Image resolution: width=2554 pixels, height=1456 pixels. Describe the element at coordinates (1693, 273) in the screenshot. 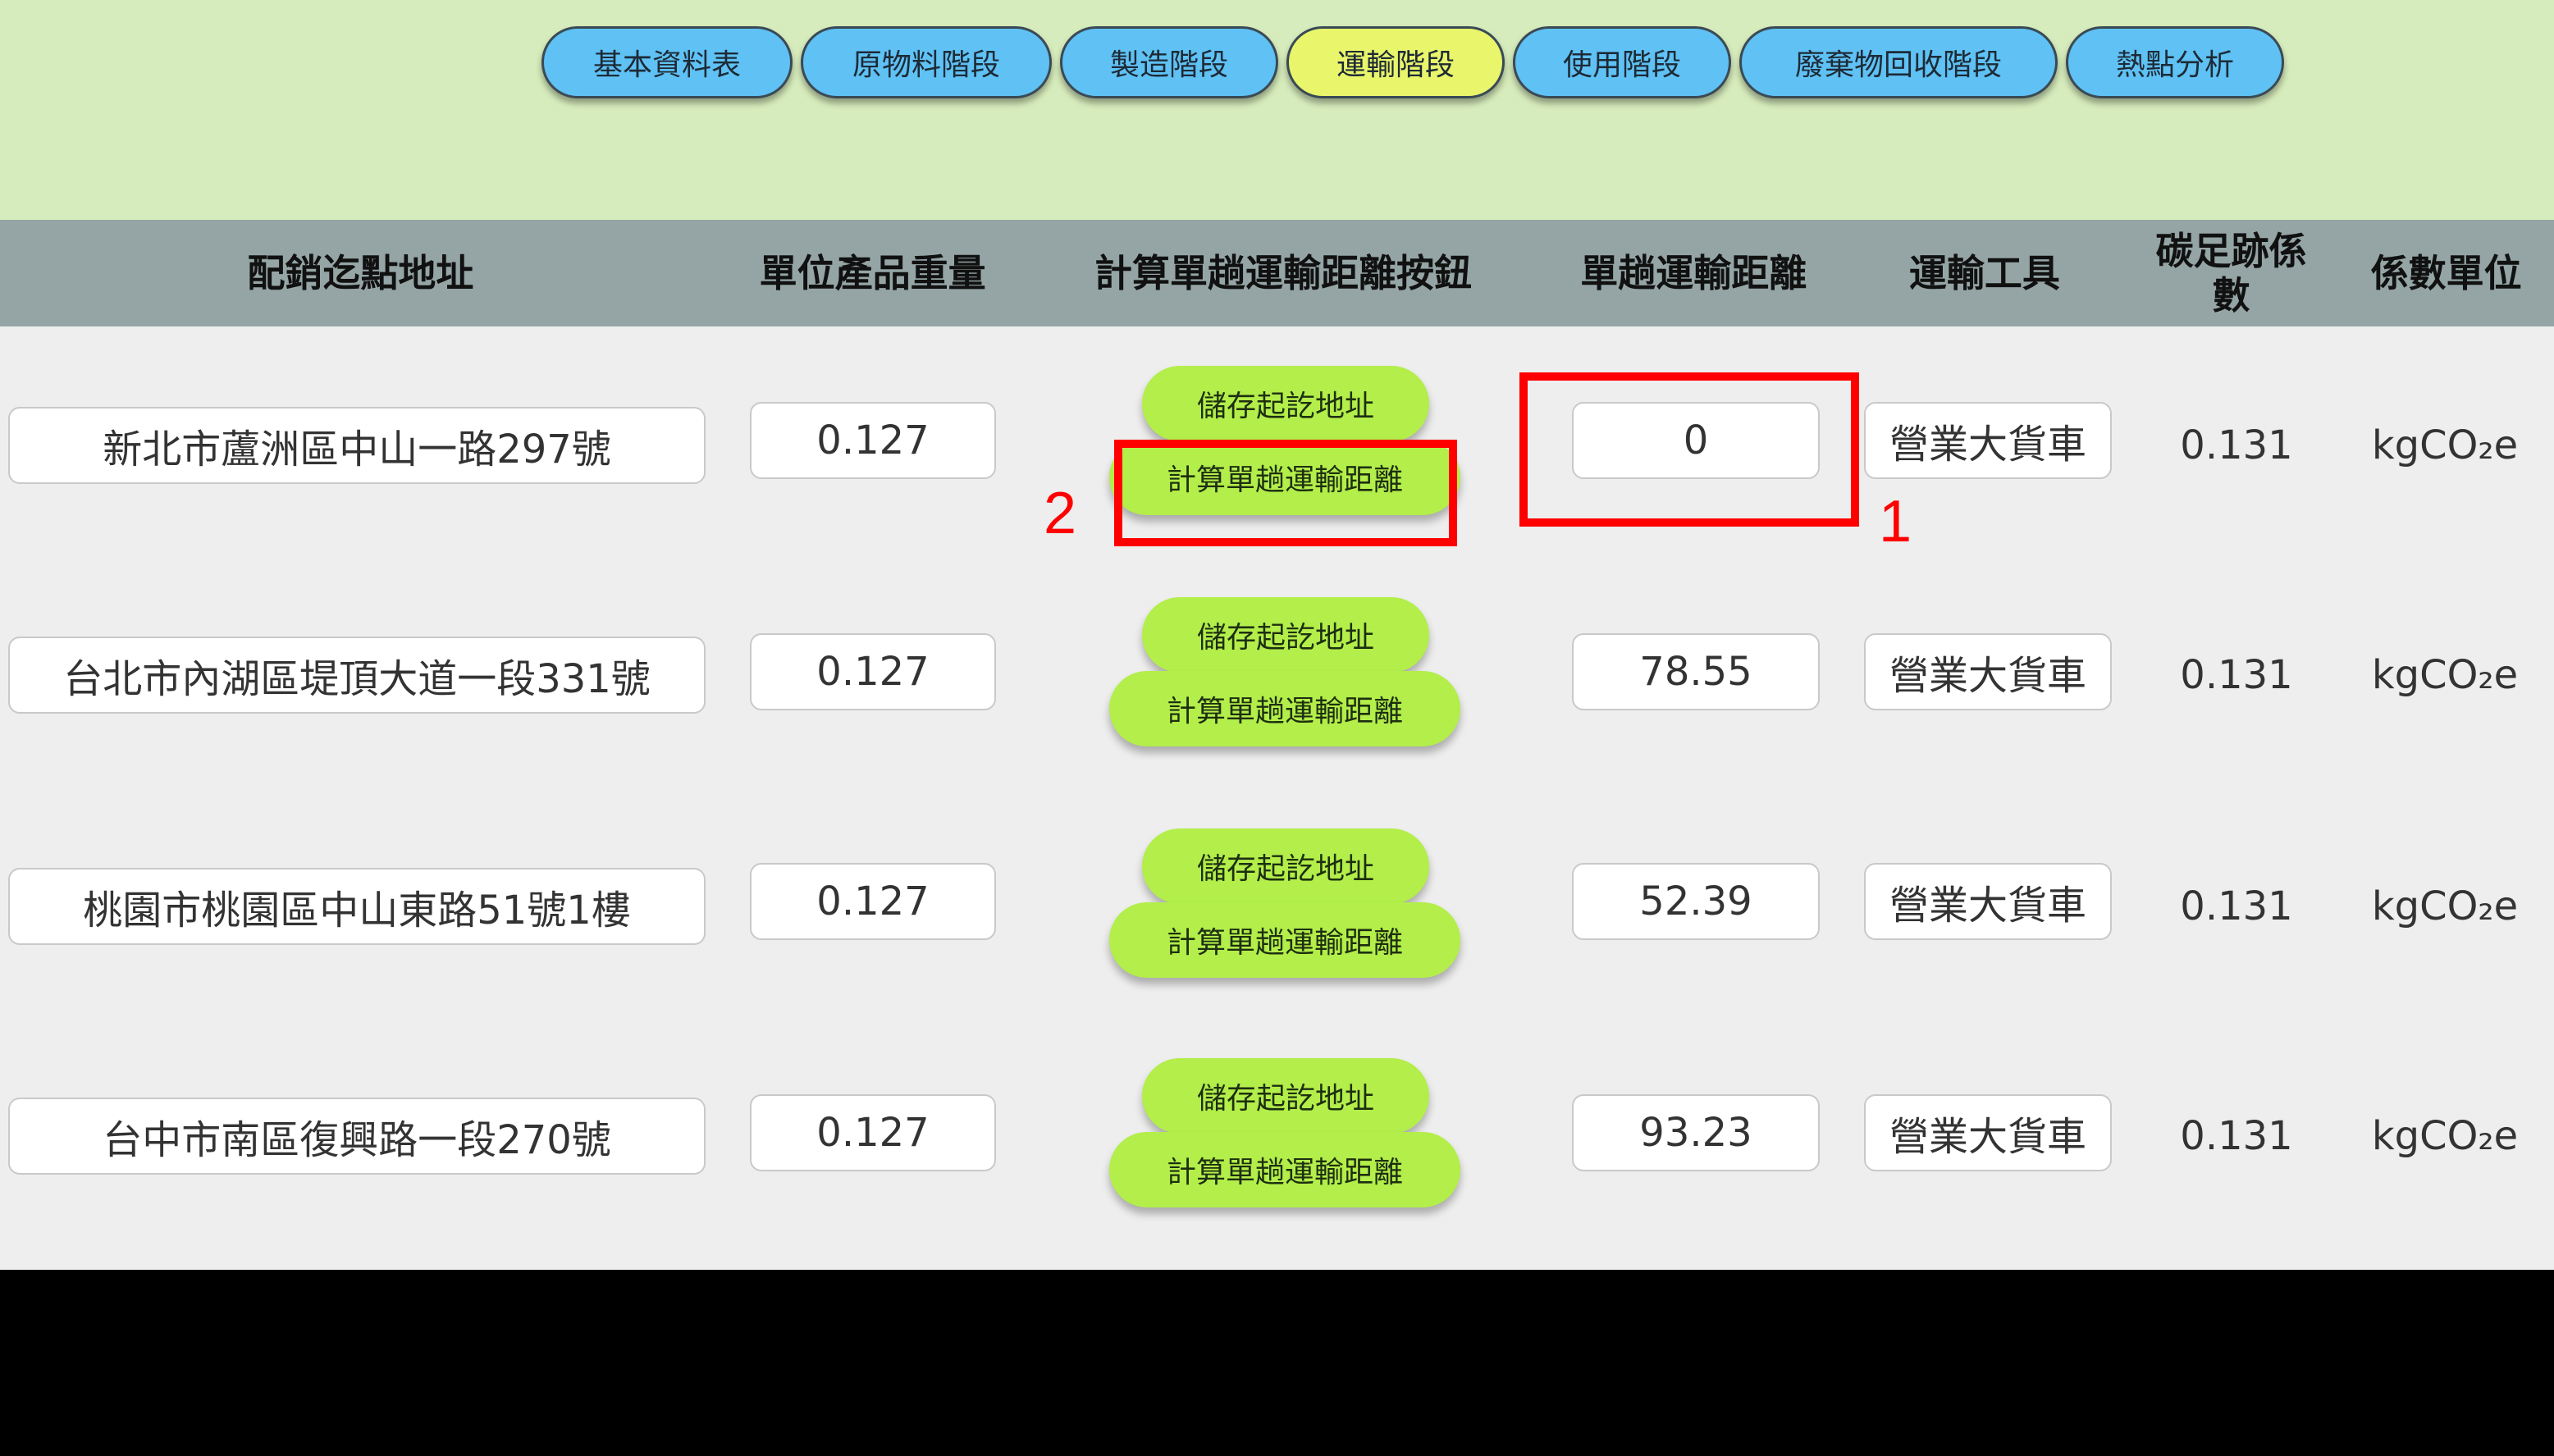

I see `header-distance: 單趟運輸距離` at that location.